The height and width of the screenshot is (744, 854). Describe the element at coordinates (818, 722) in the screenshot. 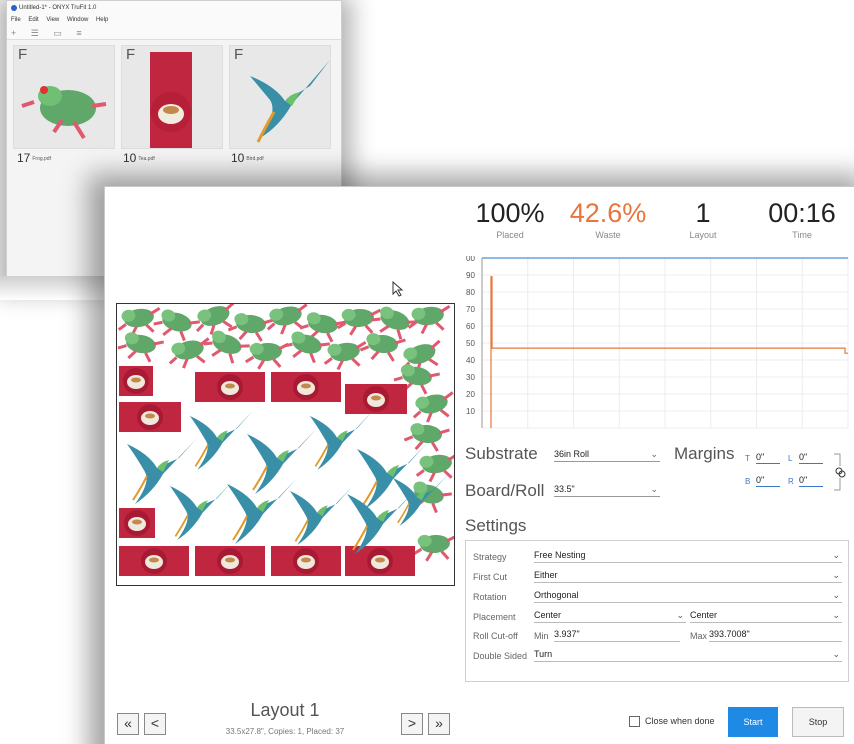

I see `stop-button: Stop` at that location.